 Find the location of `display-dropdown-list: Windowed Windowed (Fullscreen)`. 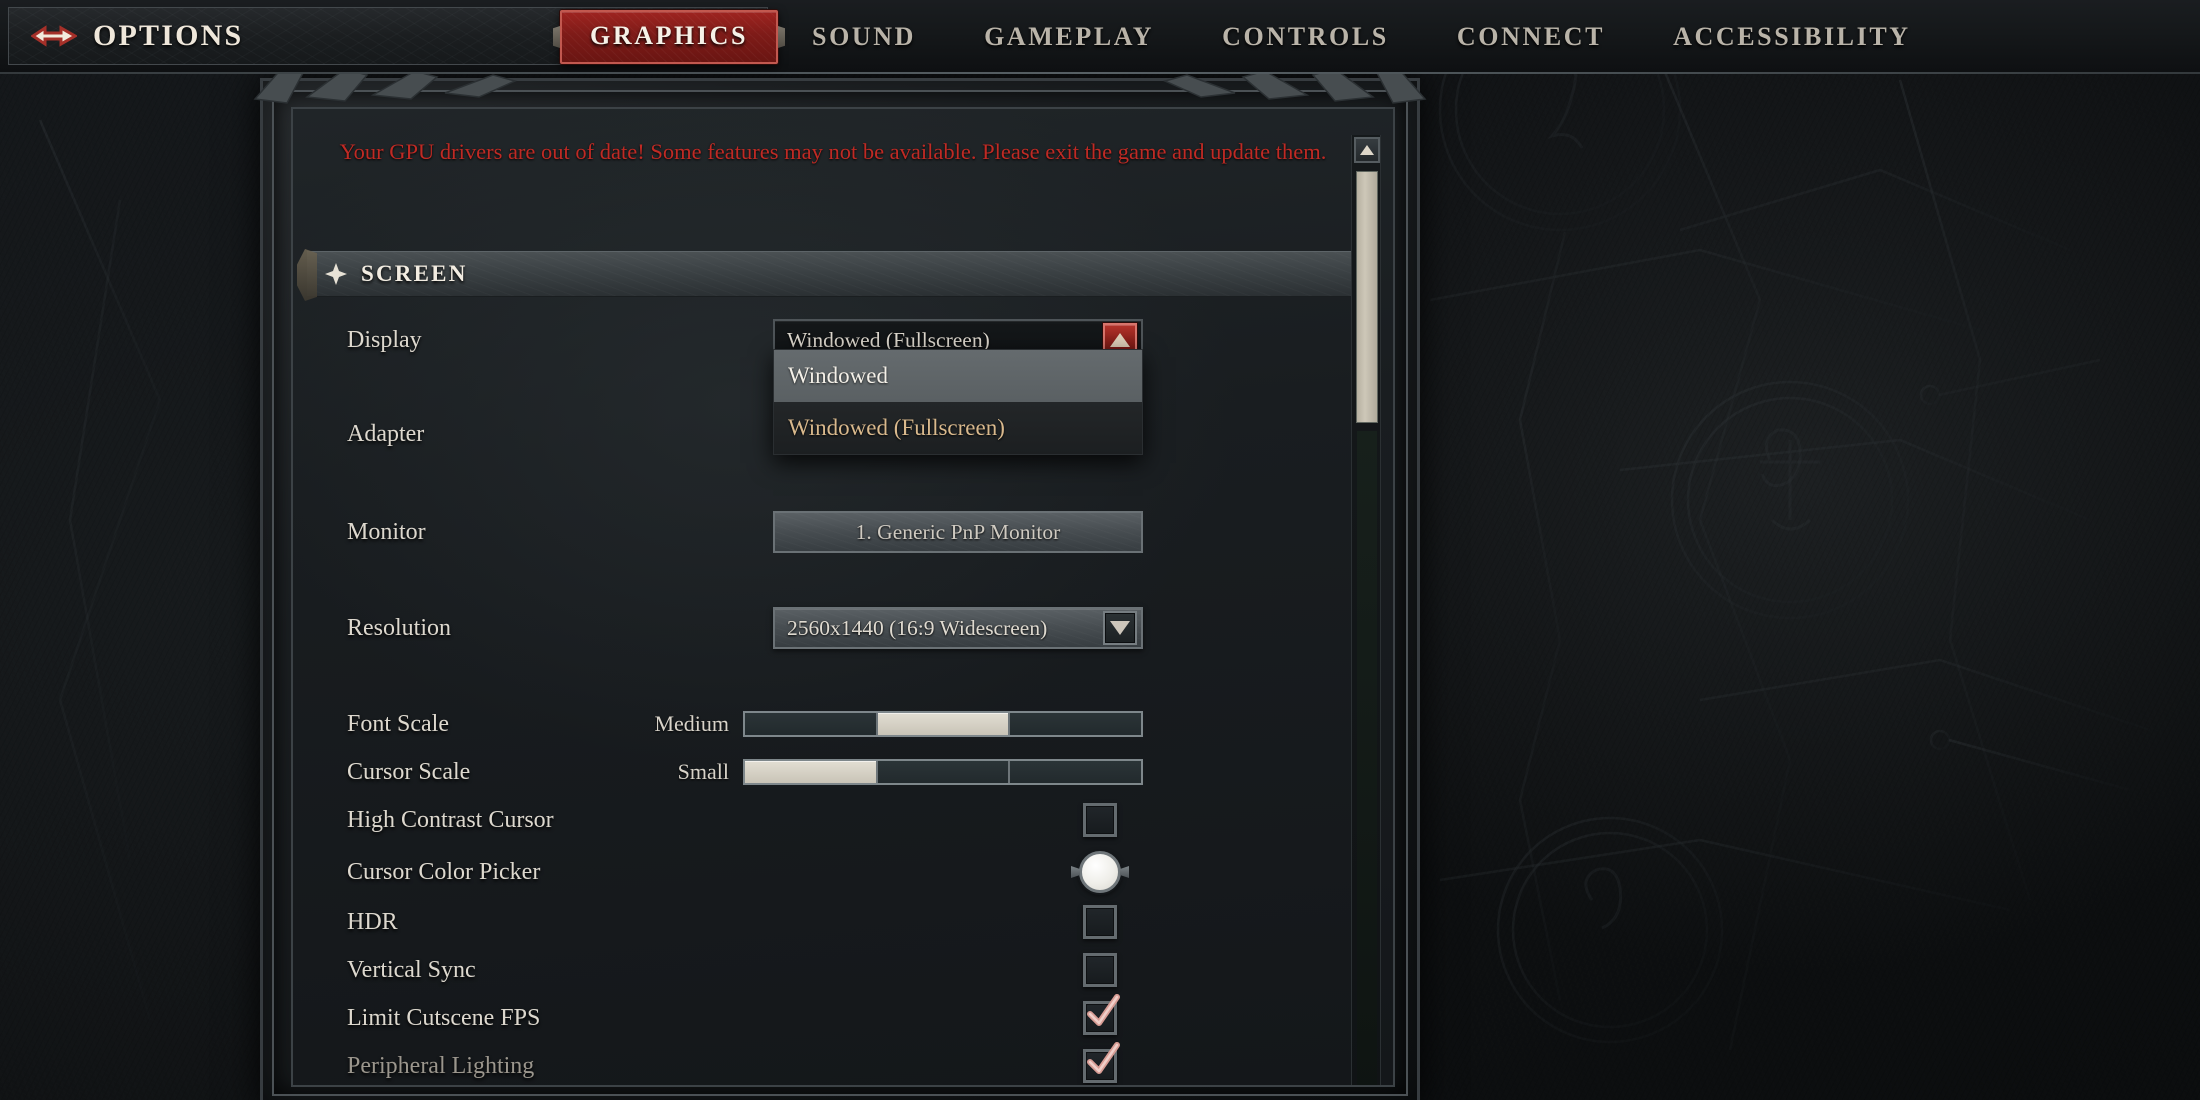

display-dropdown-list: Windowed Windowed (Fullscreen) is located at coordinates (958, 402).